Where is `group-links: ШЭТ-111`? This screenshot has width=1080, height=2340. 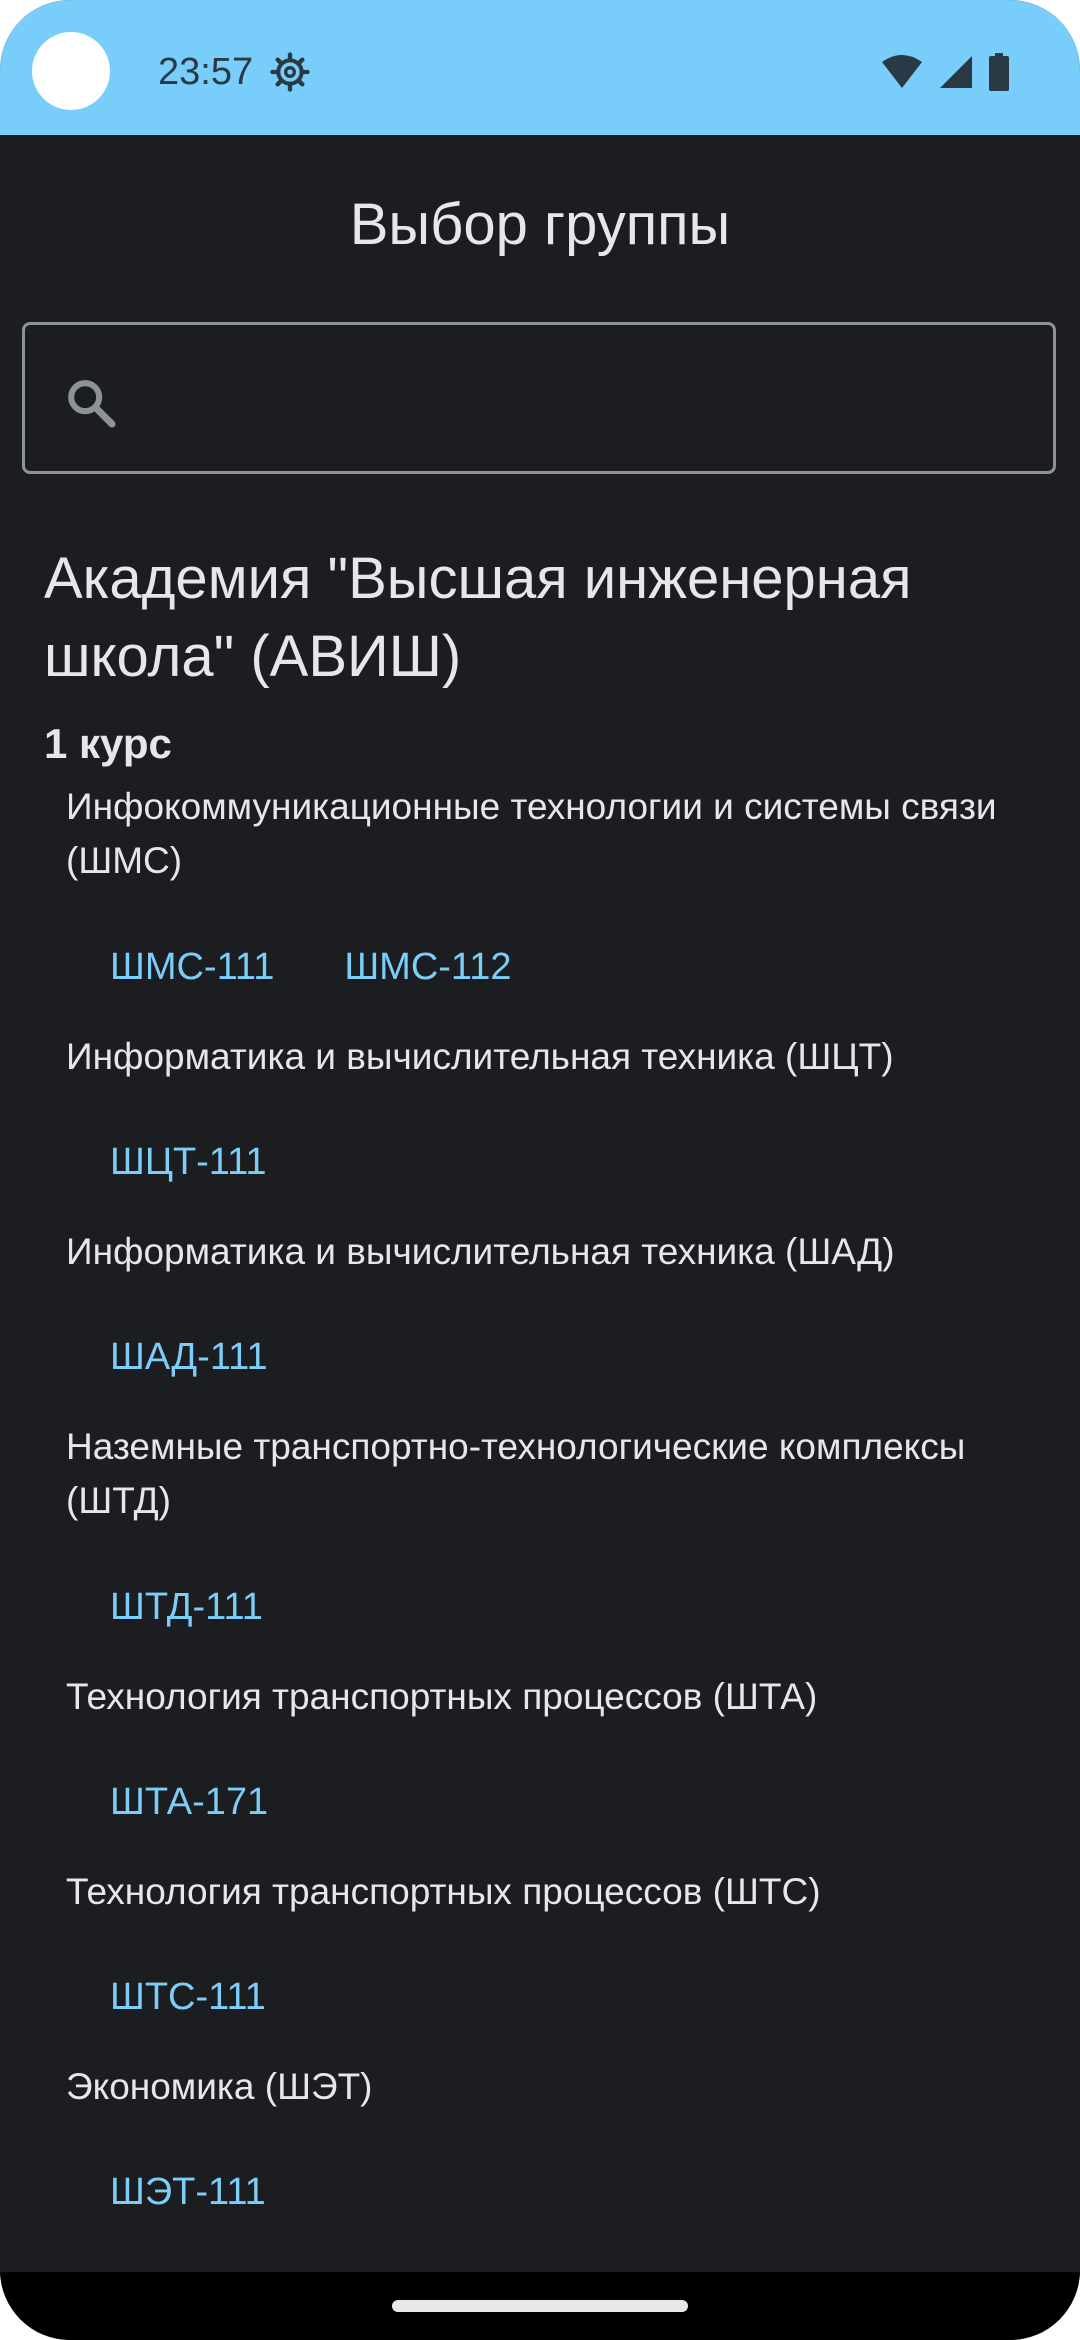
group-links: ШЭТ-111 is located at coordinates (188, 2192).